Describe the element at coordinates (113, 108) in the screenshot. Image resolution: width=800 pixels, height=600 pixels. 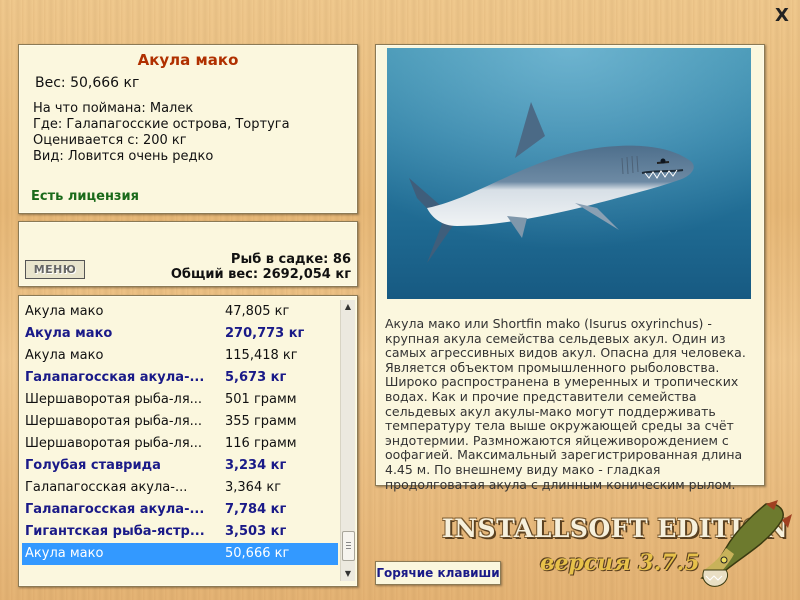
I see `caught-with: На что поймана: Малек` at that location.